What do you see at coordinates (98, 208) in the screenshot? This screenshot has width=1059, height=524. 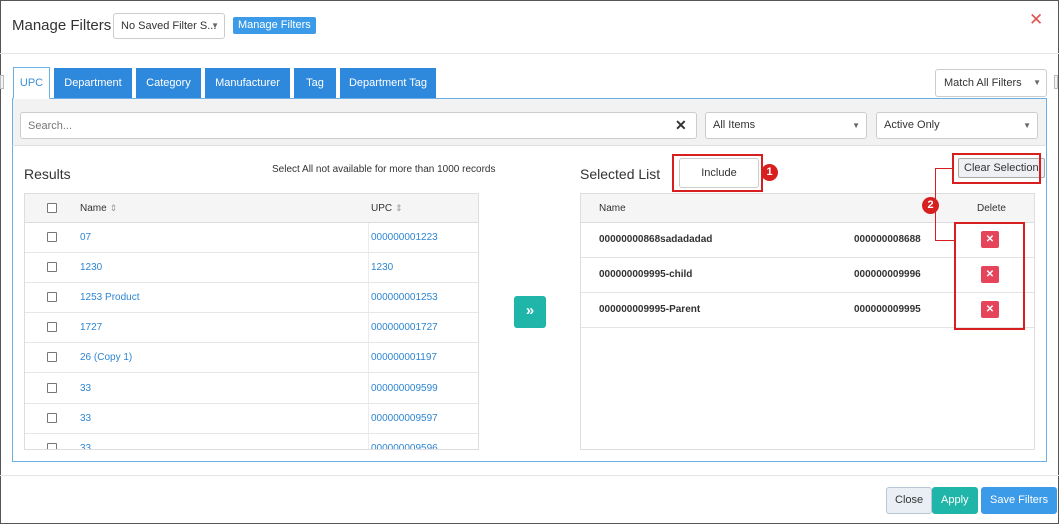 I see `name-column-header: Name ⇕` at bounding box center [98, 208].